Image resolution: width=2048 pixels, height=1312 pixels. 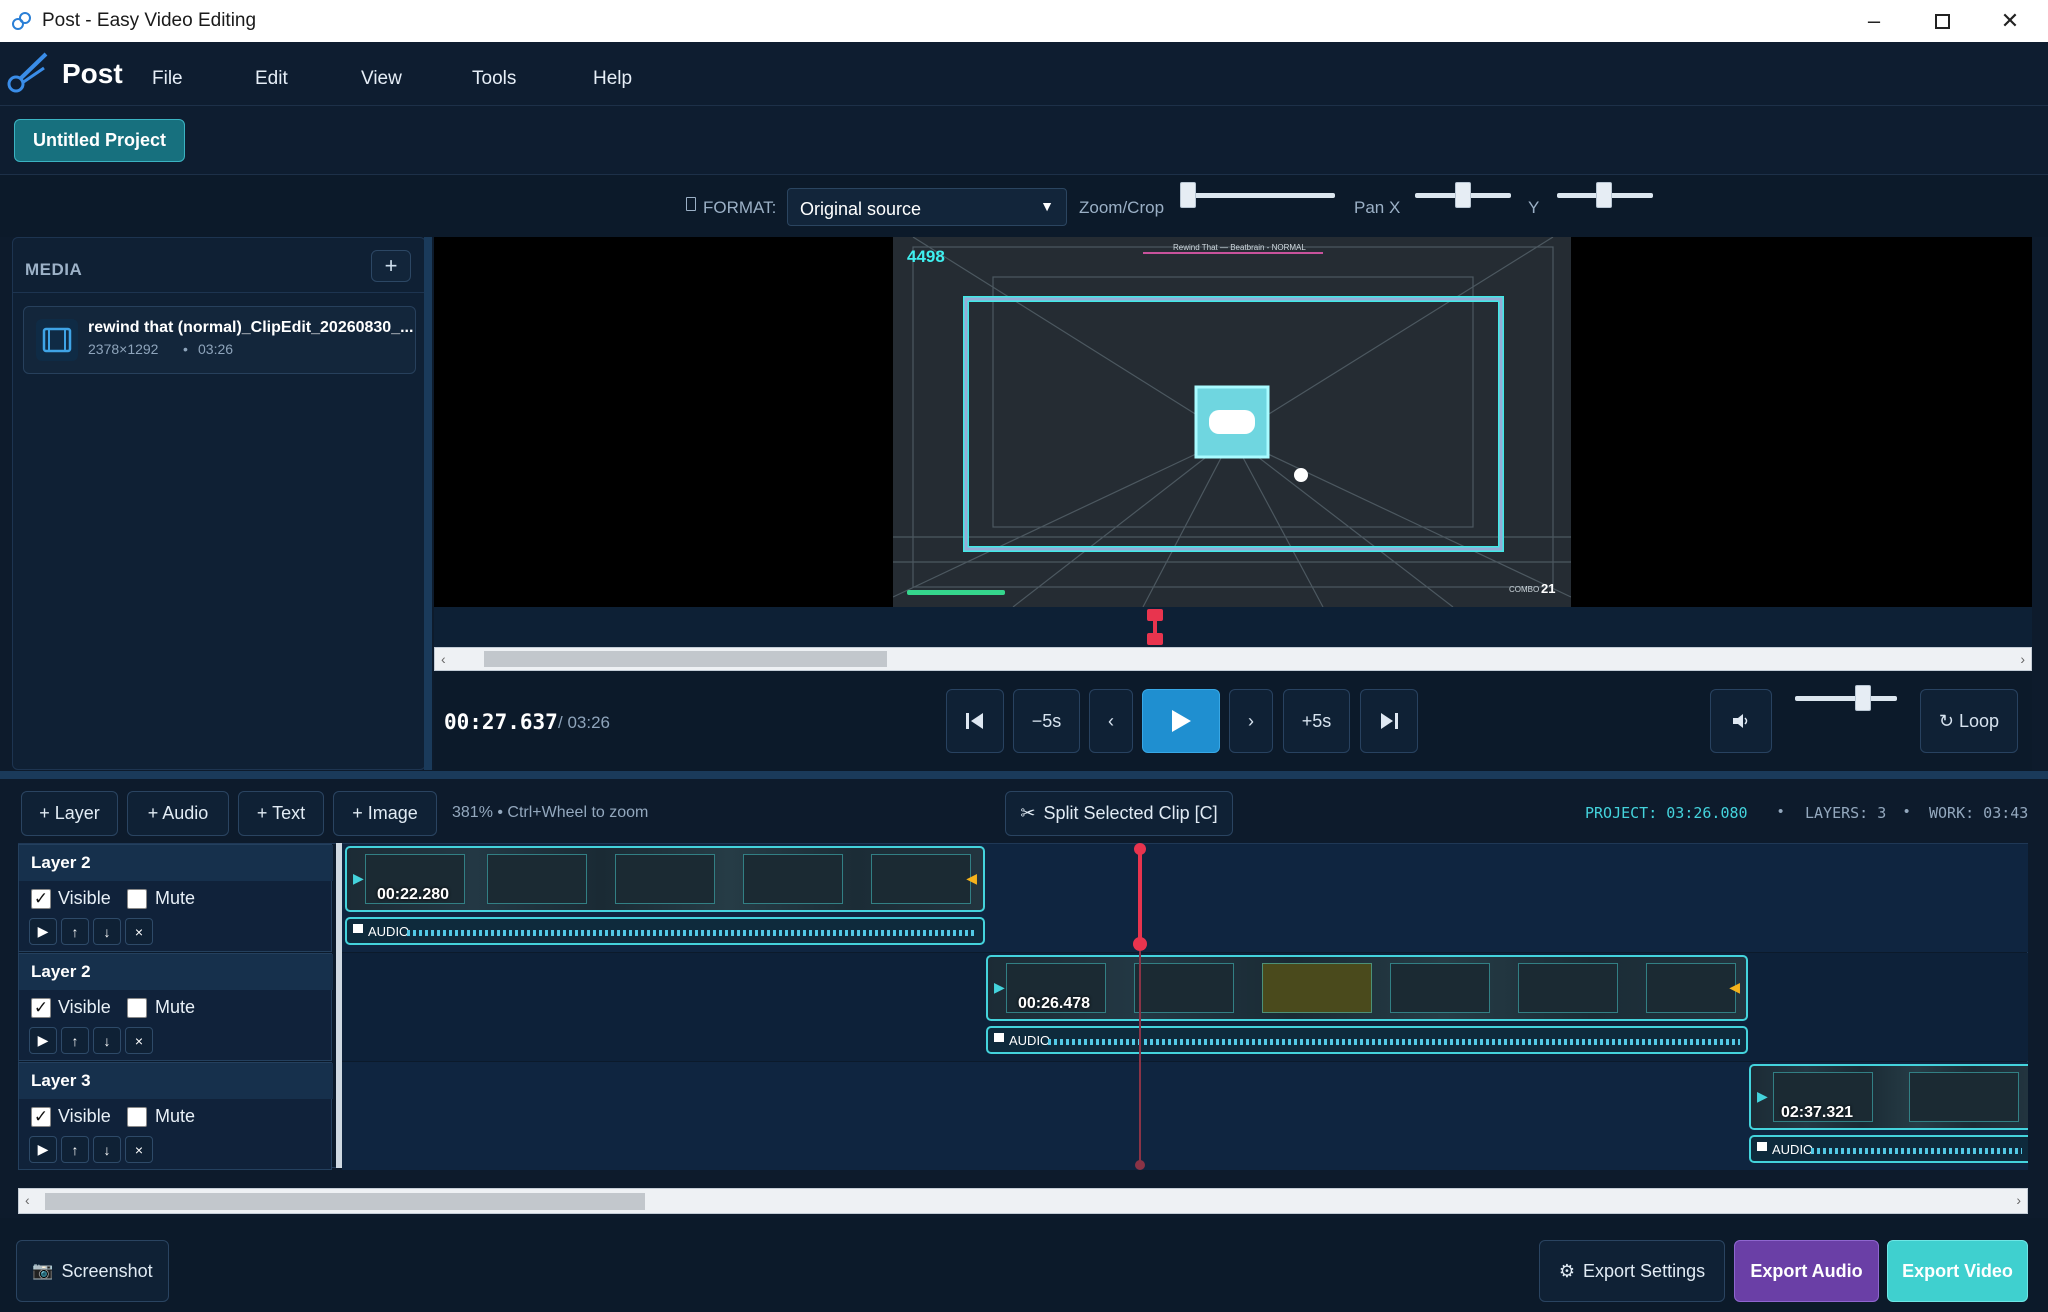 What do you see at coordinates (1604, 195) in the screenshot?
I see `pan-y-slider-thumb` at bounding box center [1604, 195].